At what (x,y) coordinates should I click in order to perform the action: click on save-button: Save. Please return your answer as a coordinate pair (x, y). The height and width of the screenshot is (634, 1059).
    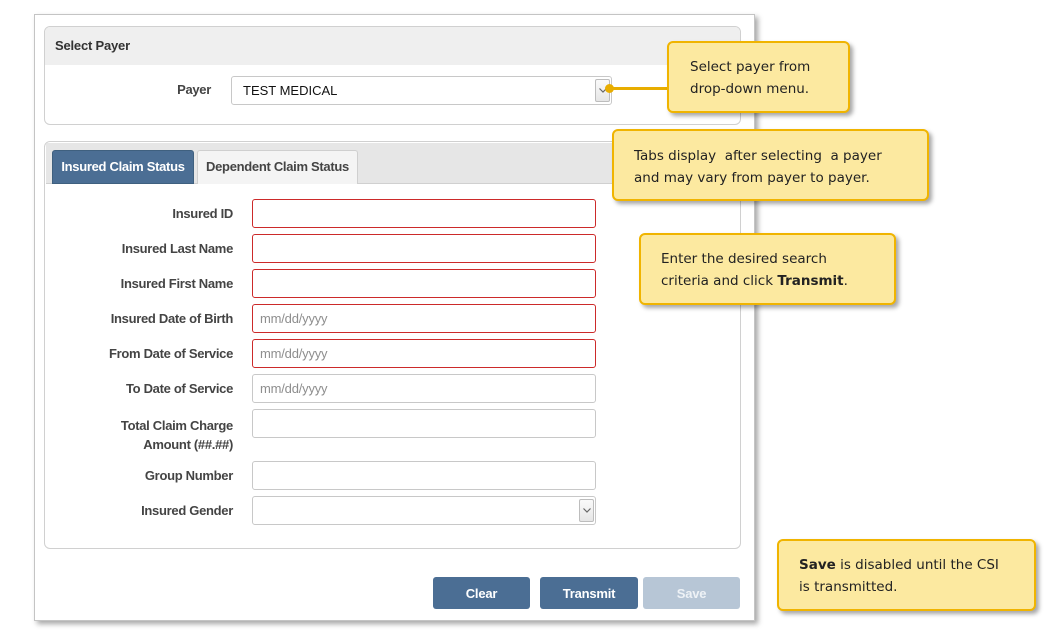
    Looking at the image, I should click on (691, 593).